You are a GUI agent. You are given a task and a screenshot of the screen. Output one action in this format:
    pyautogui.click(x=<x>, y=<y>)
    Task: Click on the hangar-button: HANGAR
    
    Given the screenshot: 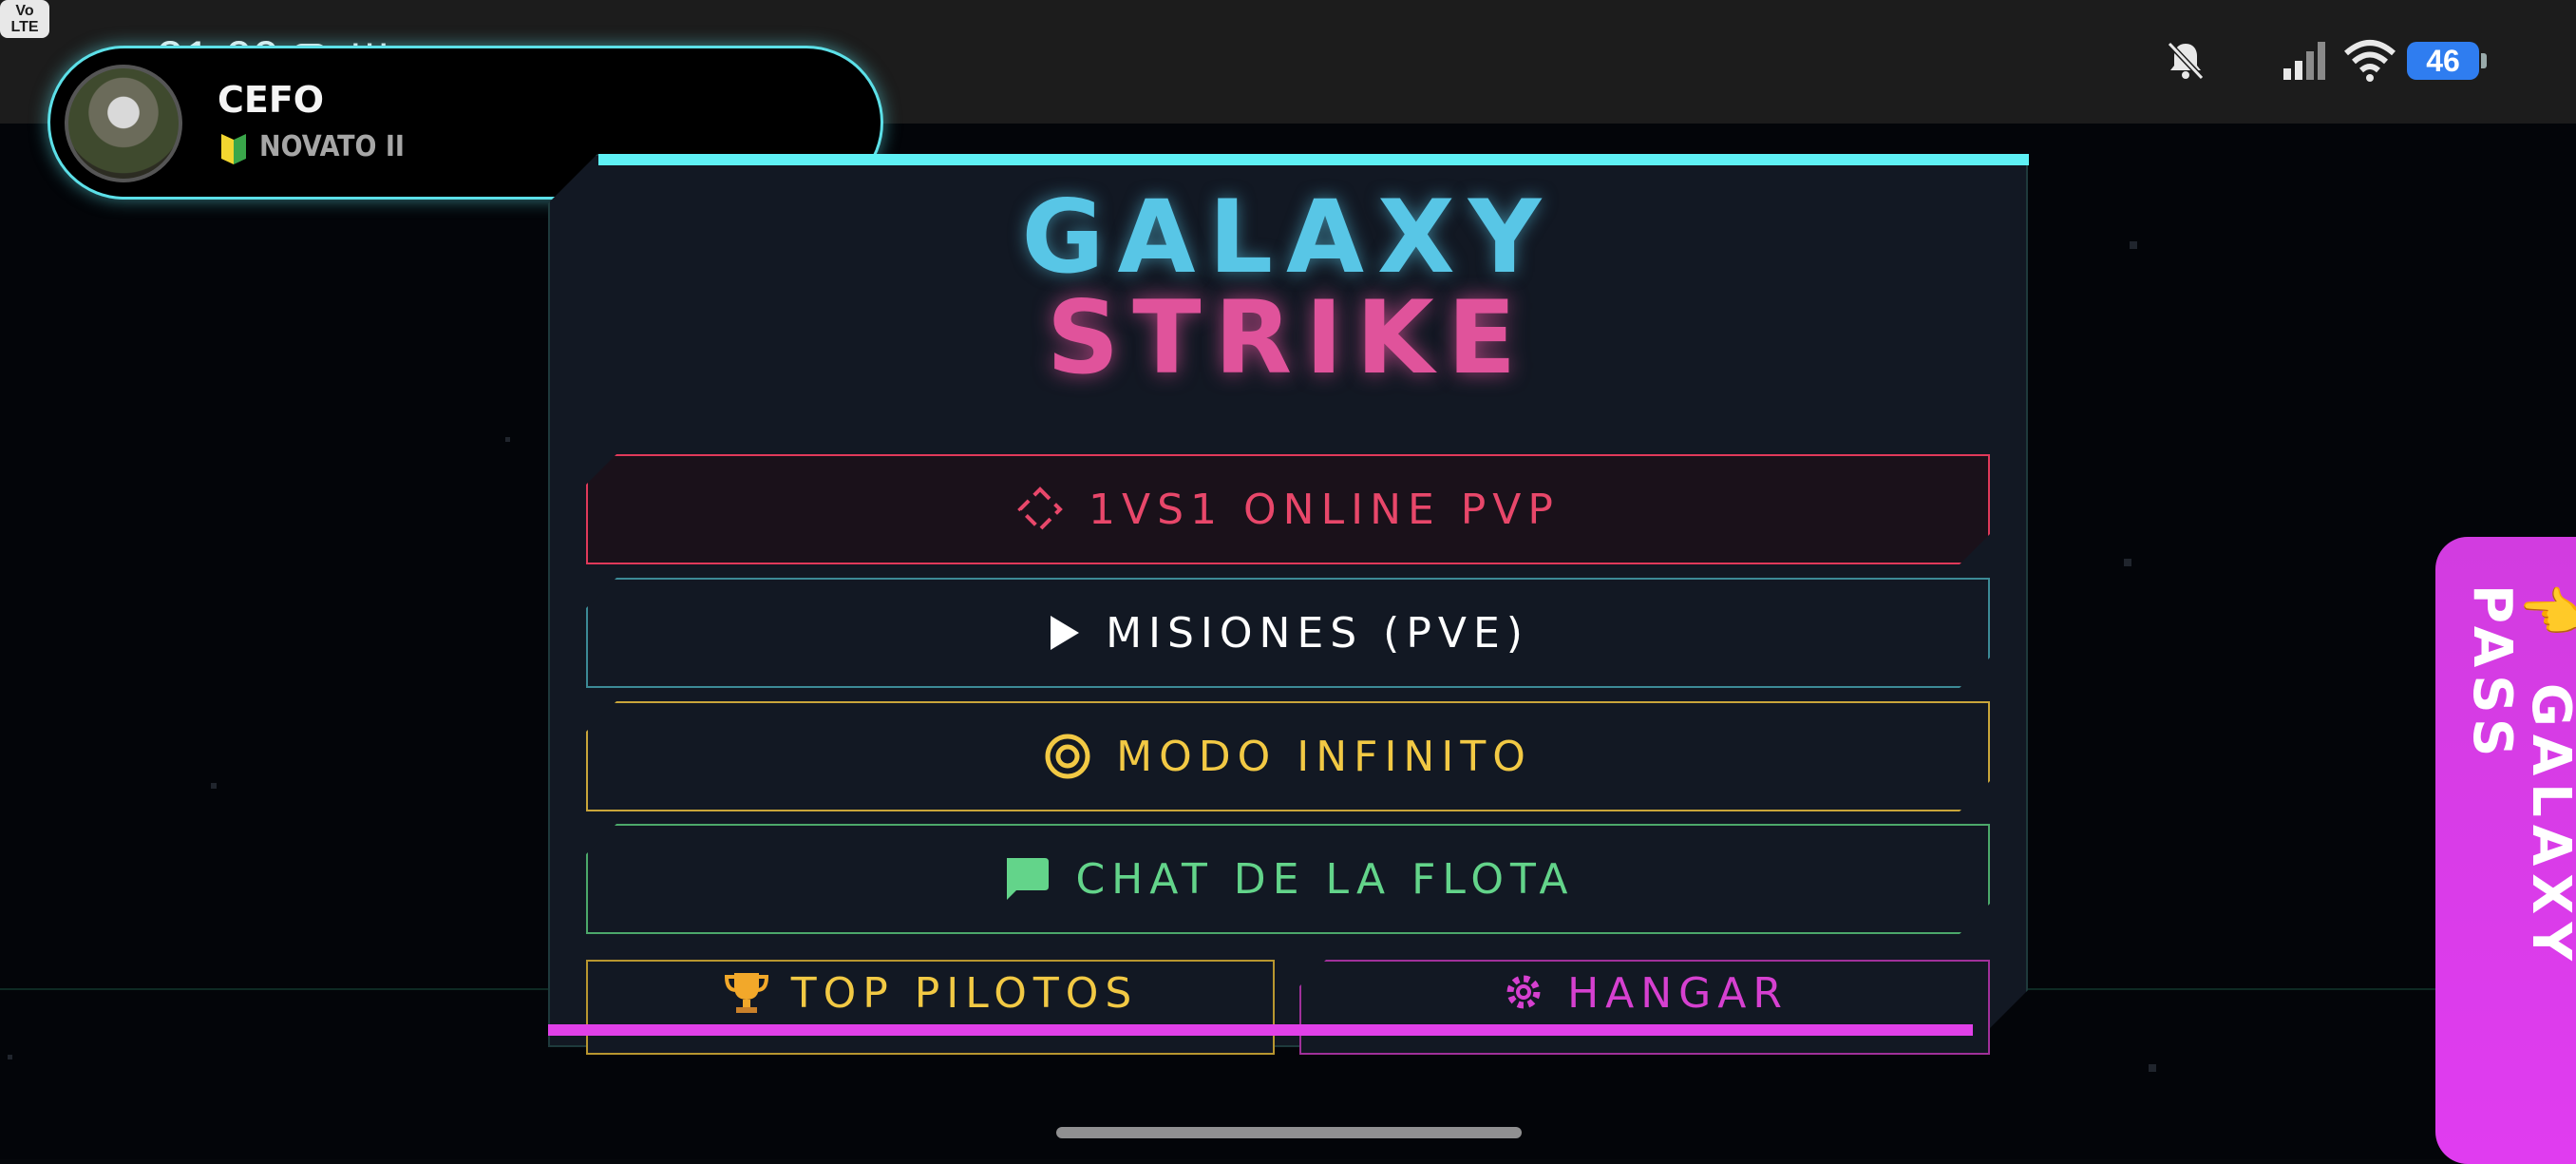 What is the action you would take?
    pyautogui.click(x=1644, y=1007)
    